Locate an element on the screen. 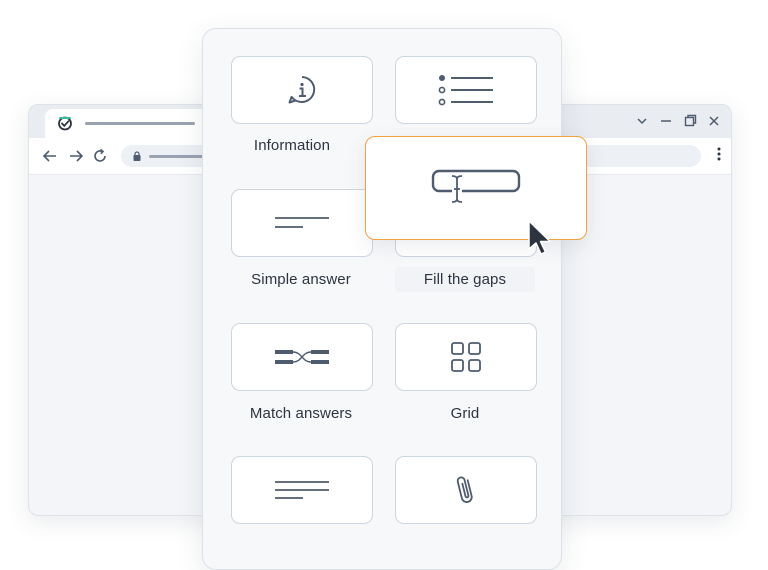  card-grid is located at coordinates (466, 357).